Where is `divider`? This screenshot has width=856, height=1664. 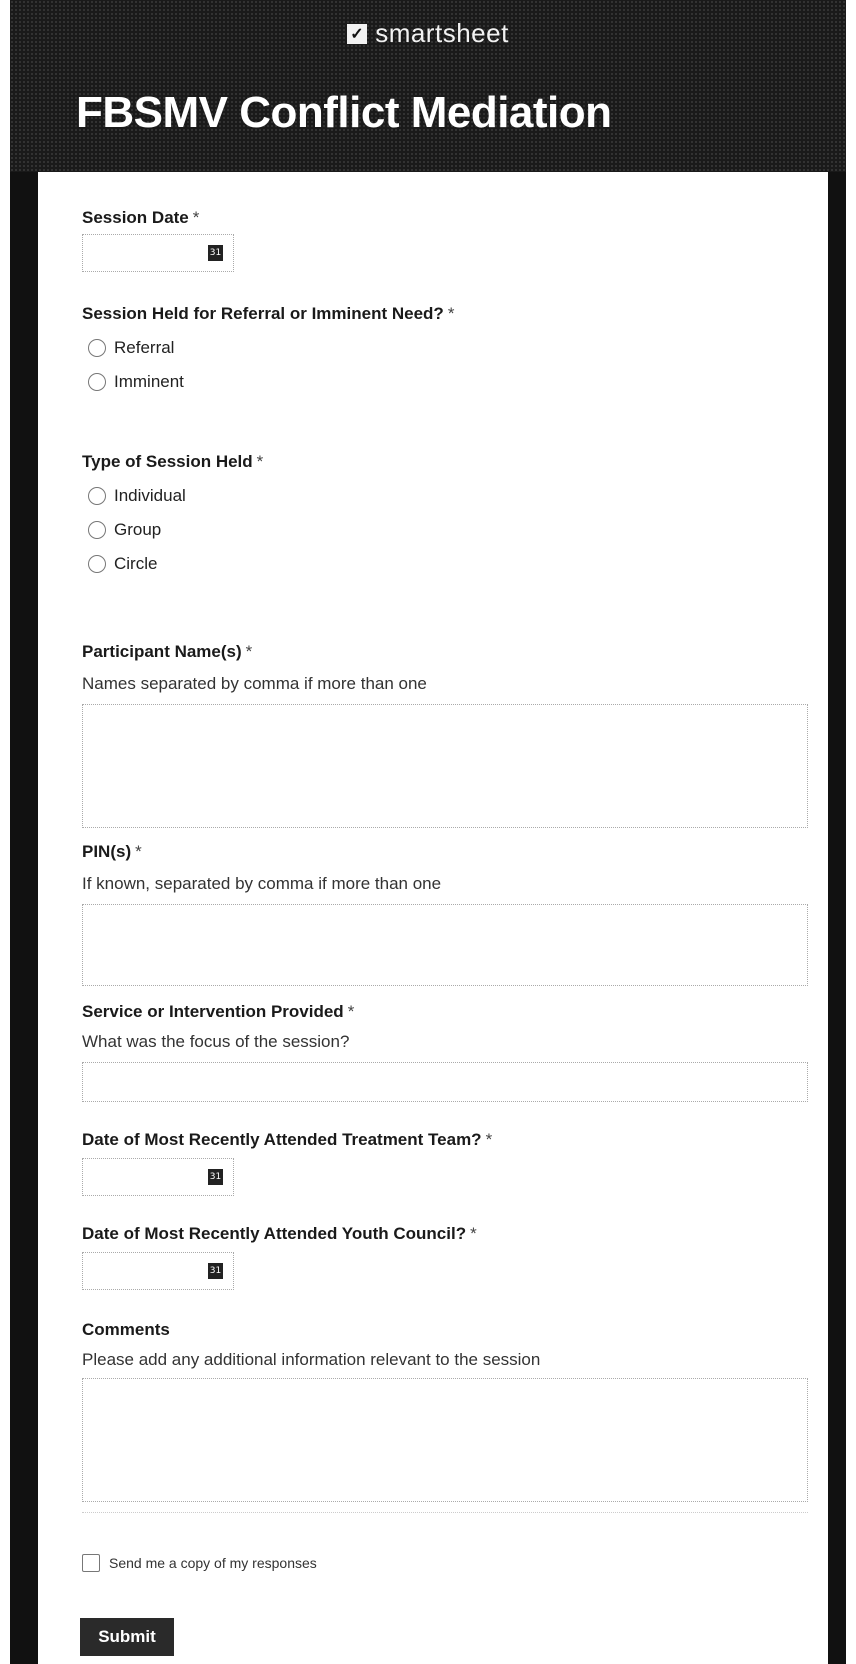 divider is located at coordinates (445, 1512).